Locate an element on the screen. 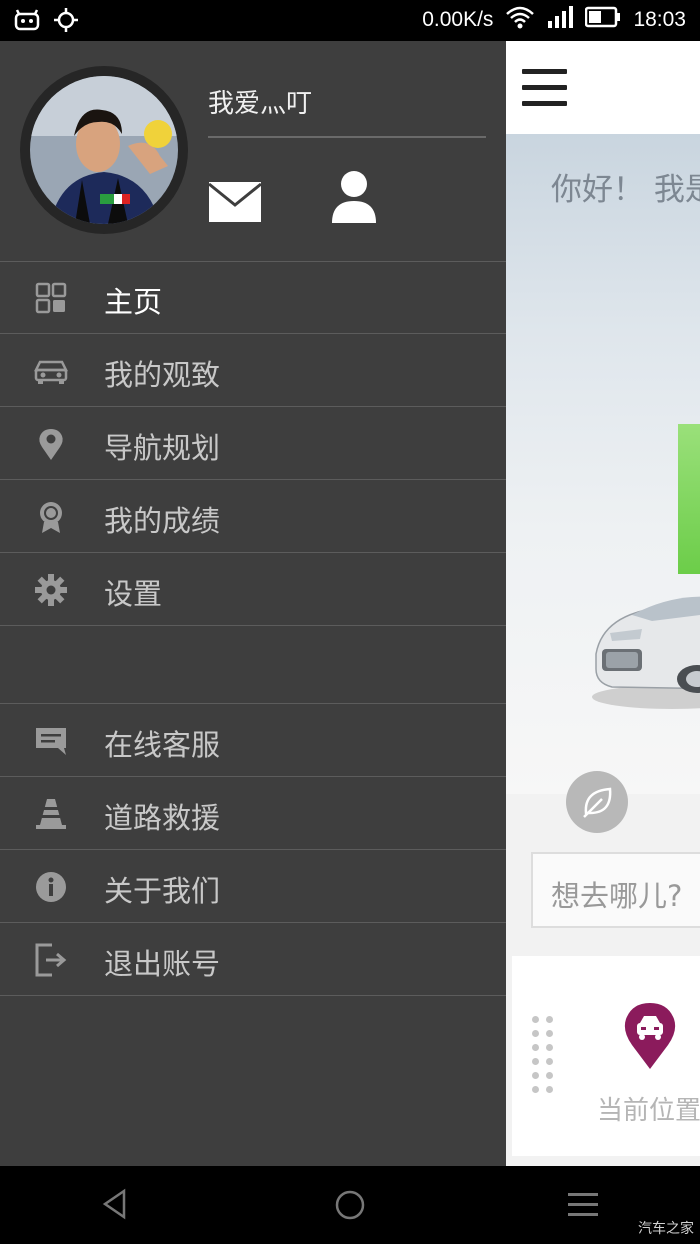 The width and height of the screenshot is (700, 1244). gps-icon is located at coordinates (66, 22).